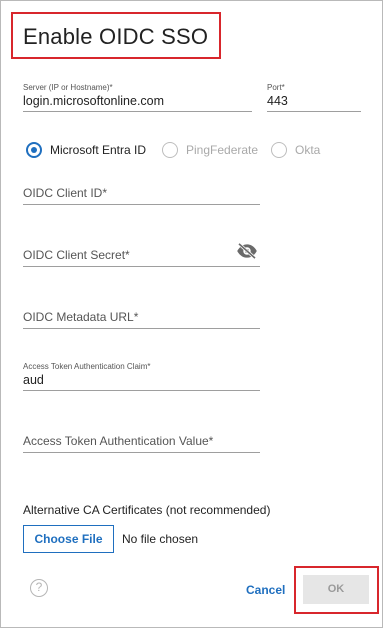  What do you see at coordinates (160, 539) in the screenshot?
I see `file-status: No file chosen` at bounding box center [160, 539].